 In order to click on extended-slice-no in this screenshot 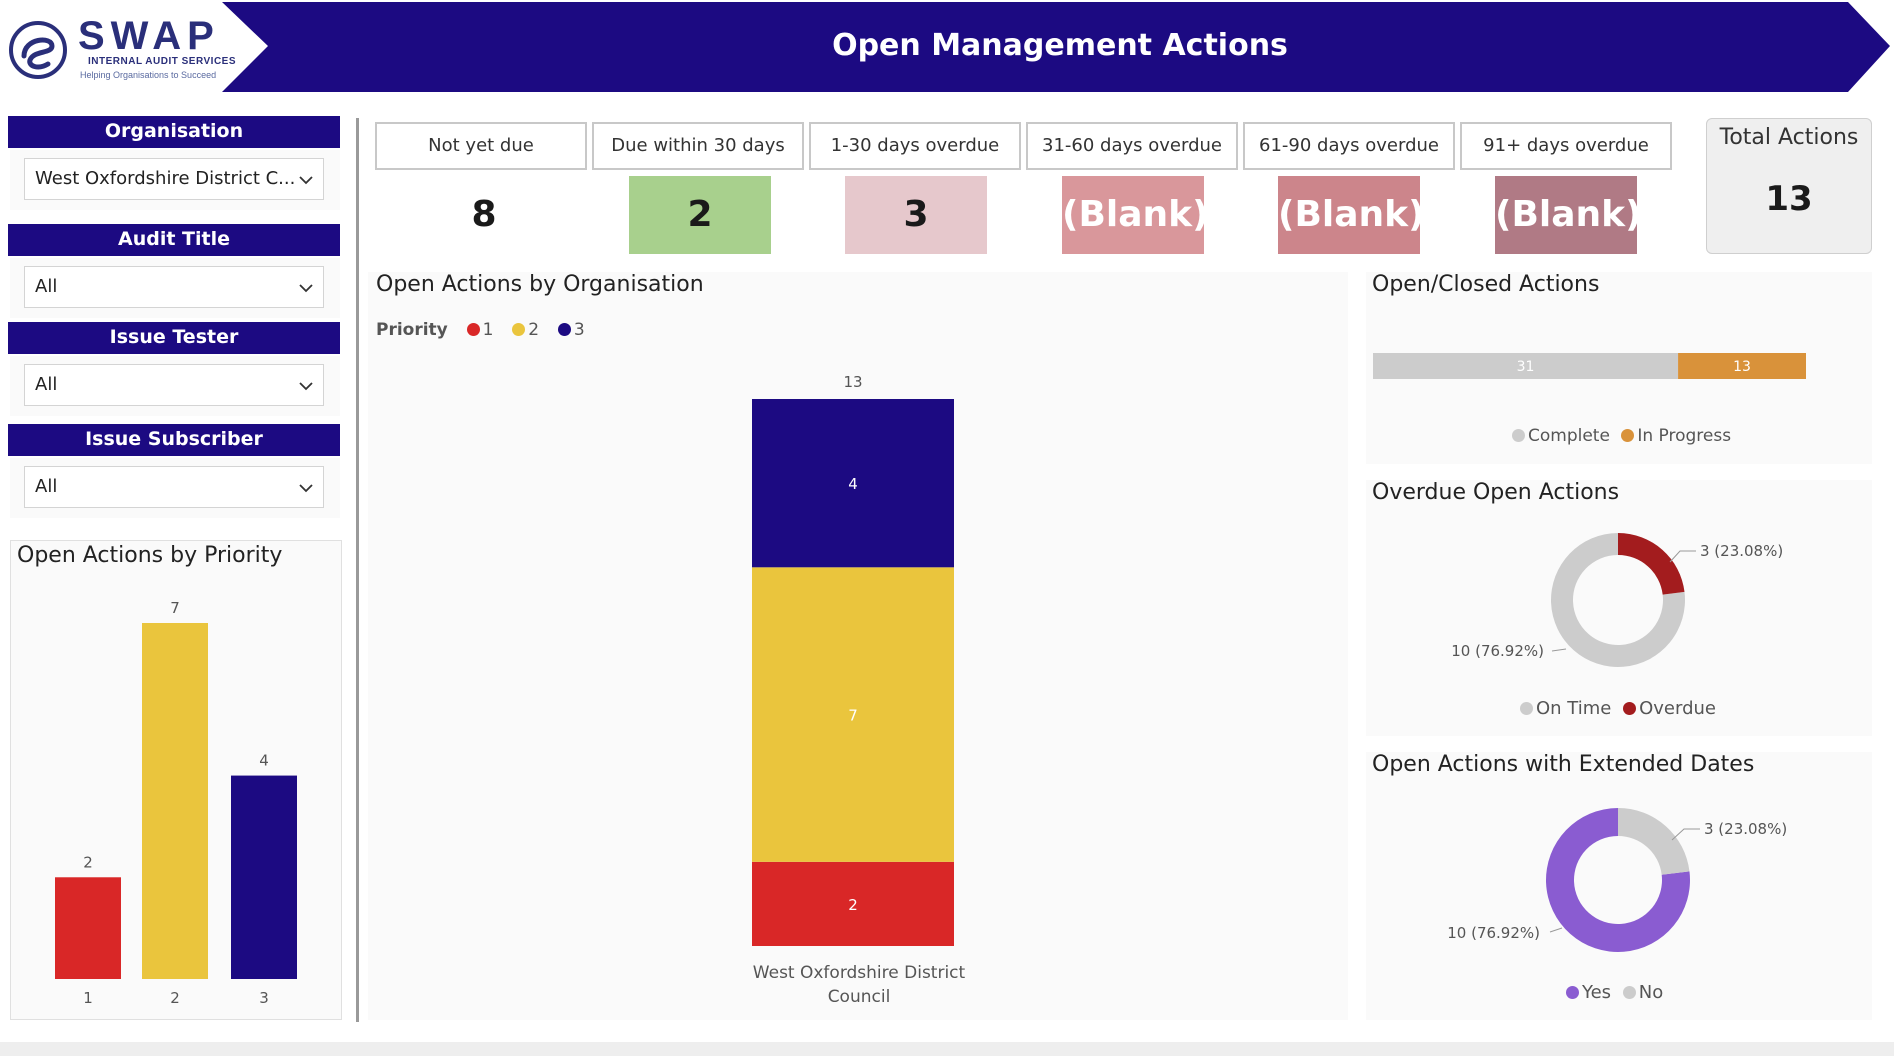, I will do `click(1654, 841)`.